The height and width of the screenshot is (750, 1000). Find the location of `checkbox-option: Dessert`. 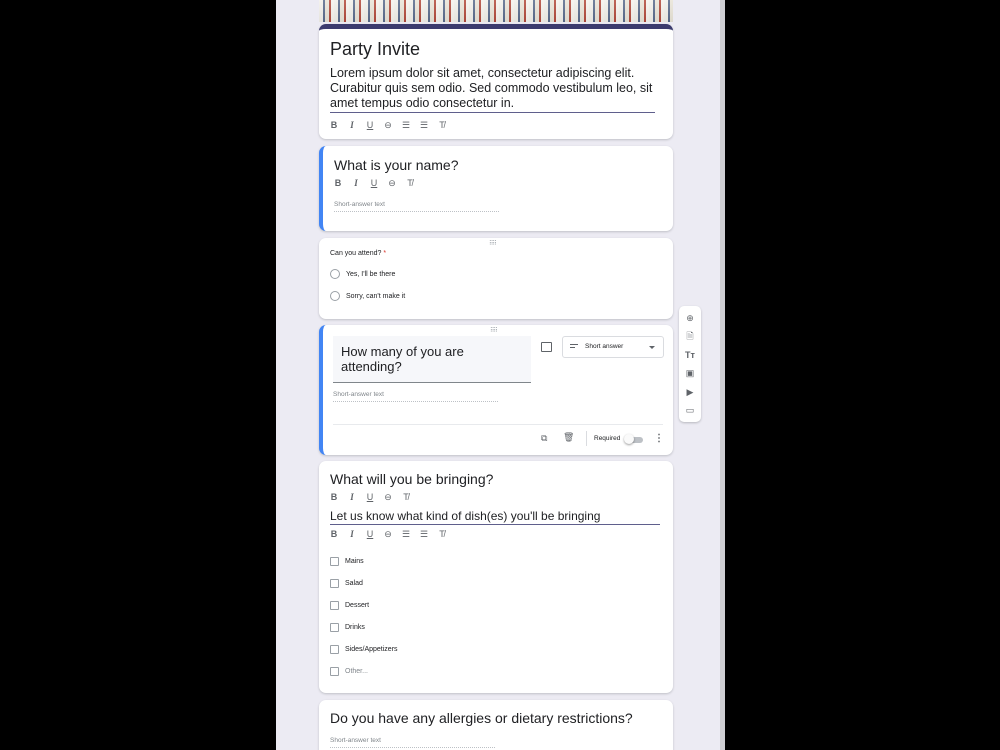

checkbox-option: Dessert is located at coordinates (349, 605).